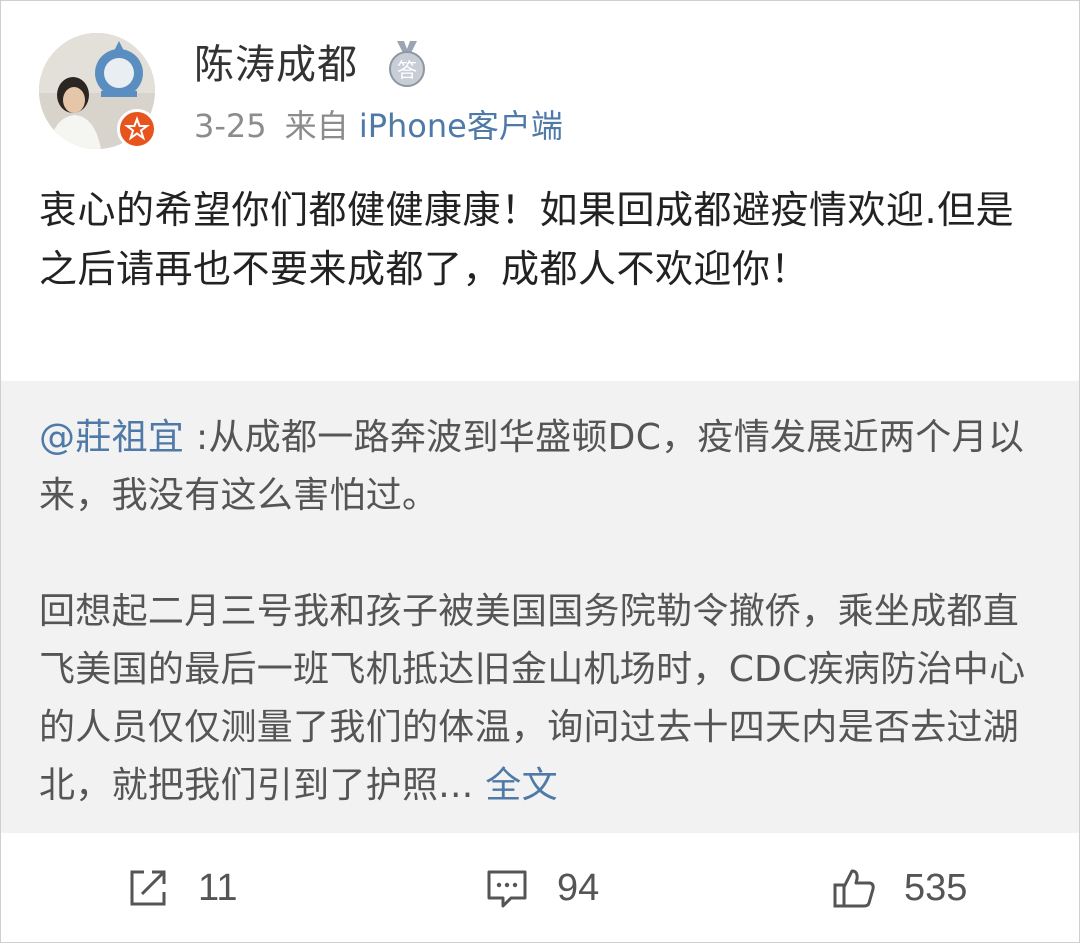  What do you see at coordinates (578, 887) in the screenshot?
I see `comment-count: 94` at bounding box center [578, 887].